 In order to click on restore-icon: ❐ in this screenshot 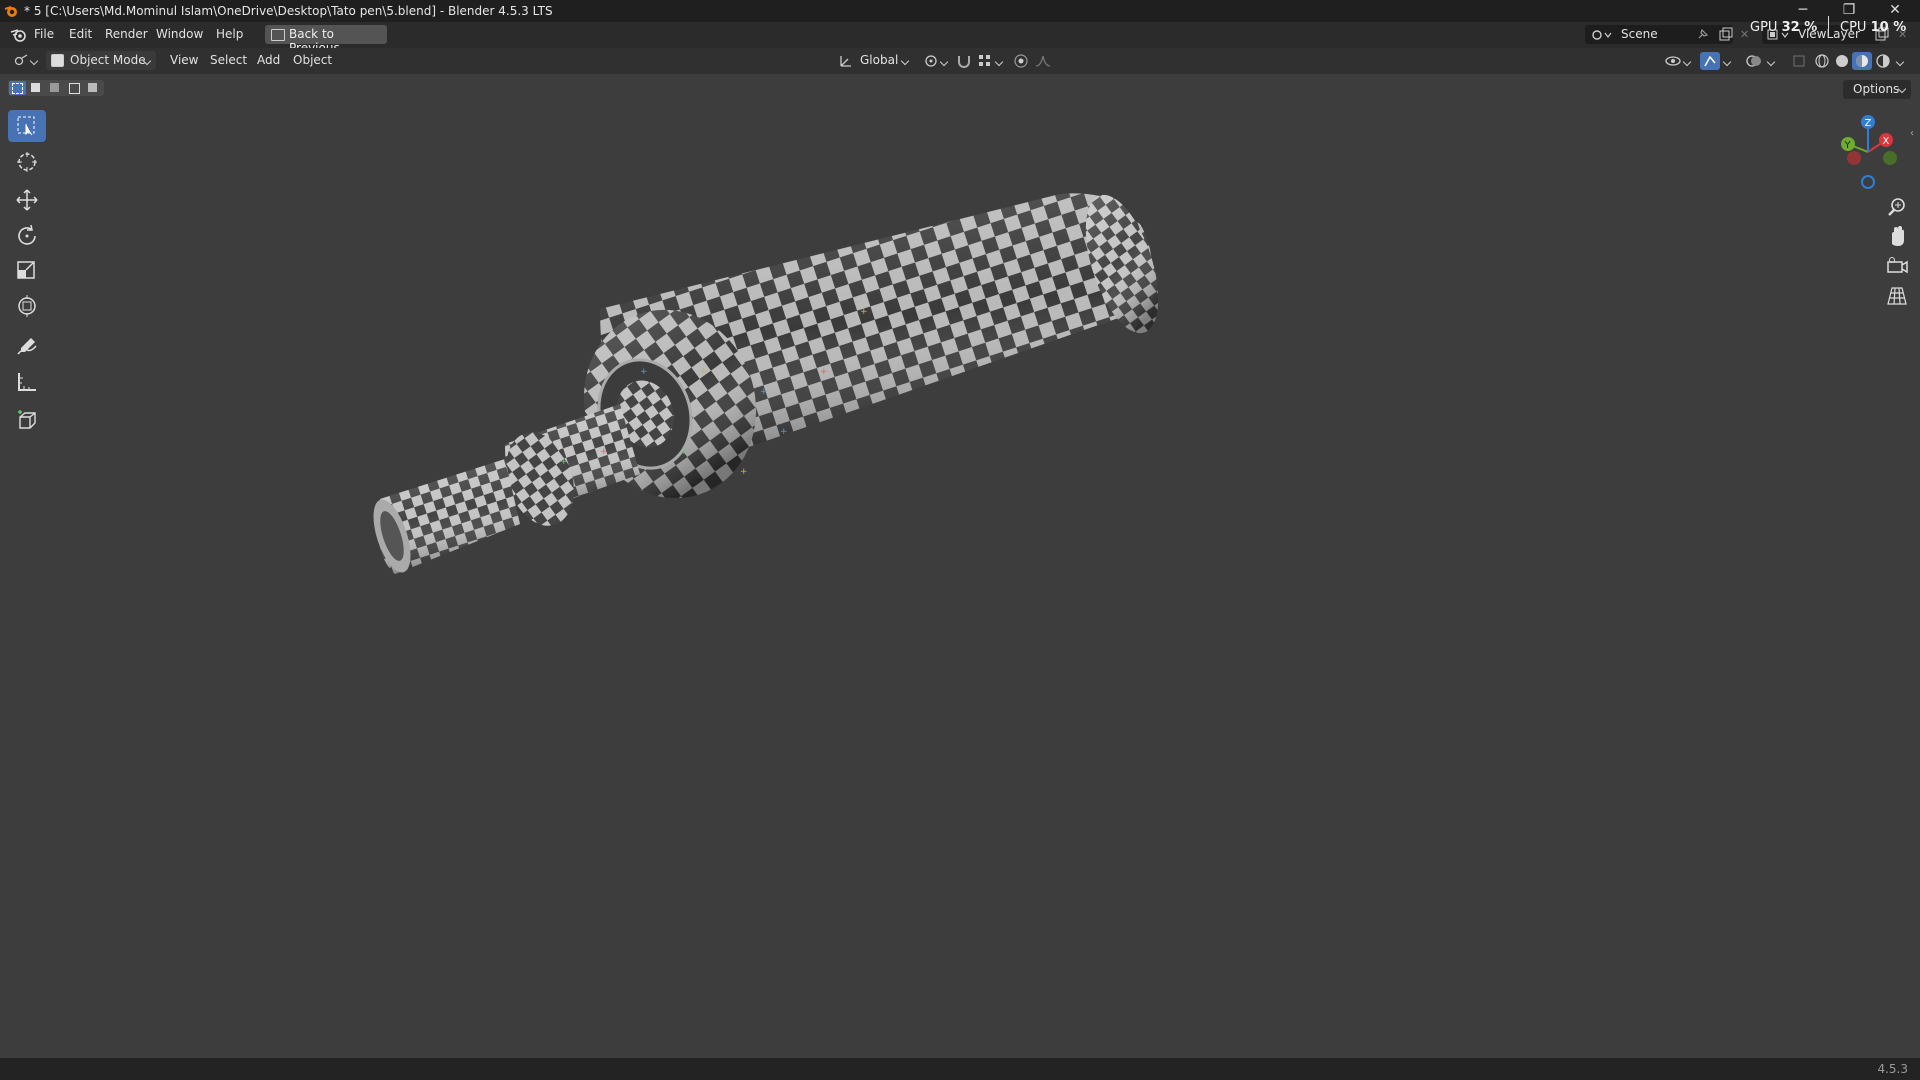, I will do `click(1849, 11)`.